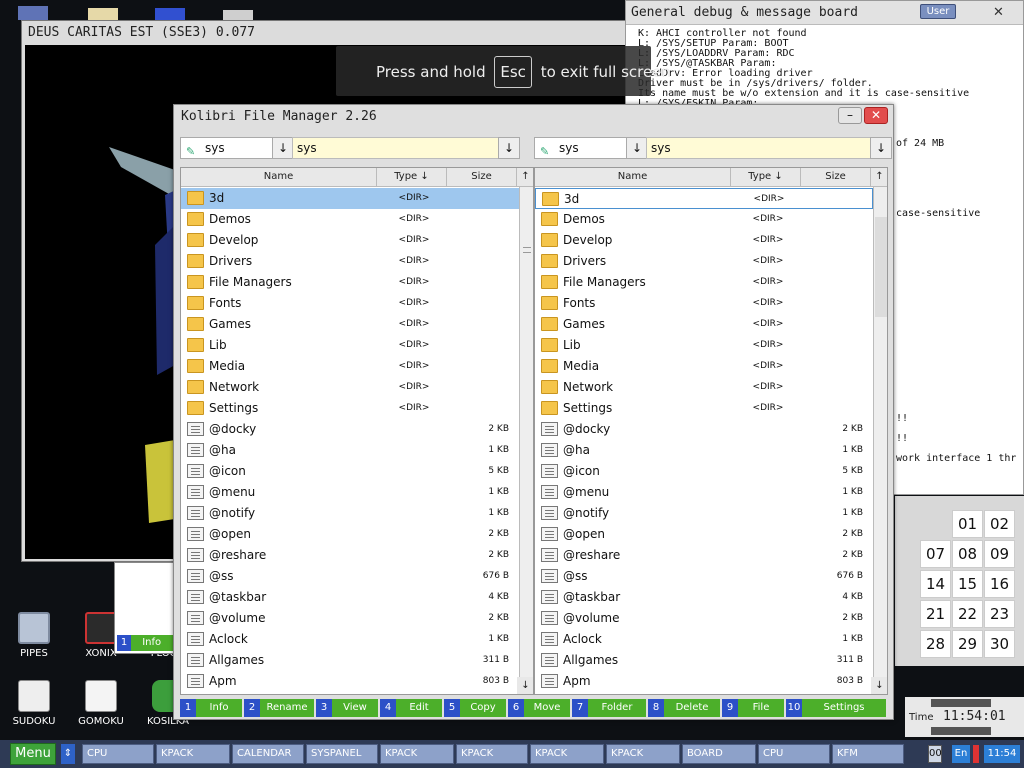 The image size is (1024, 768). What do you see at coordinates (967, 584) in the screenshot?
I see `calendar-day: 15` at bounding box center [967, 584].